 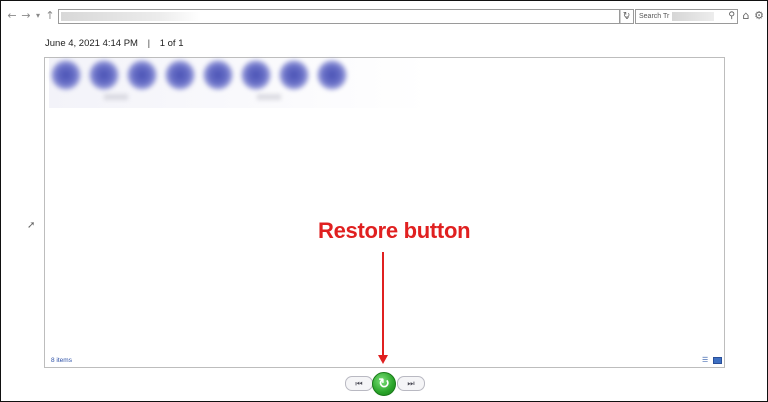 I want to click on large-icons-view-icon, so click(x=717, y=360).